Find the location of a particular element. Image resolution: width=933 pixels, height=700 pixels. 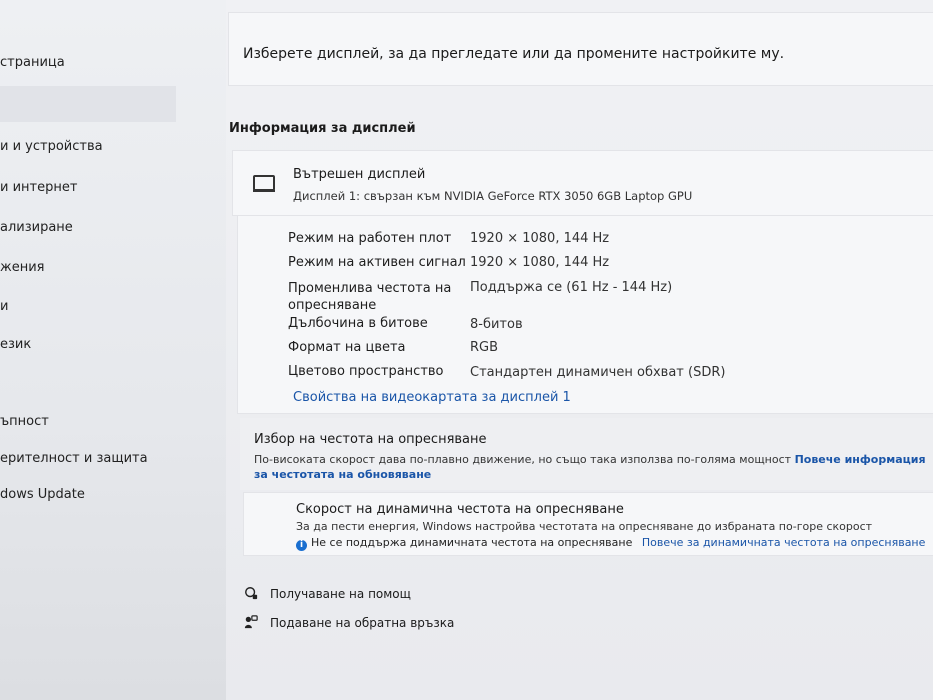

sidebar-item-home: страница is located at coordinates (32, 62).